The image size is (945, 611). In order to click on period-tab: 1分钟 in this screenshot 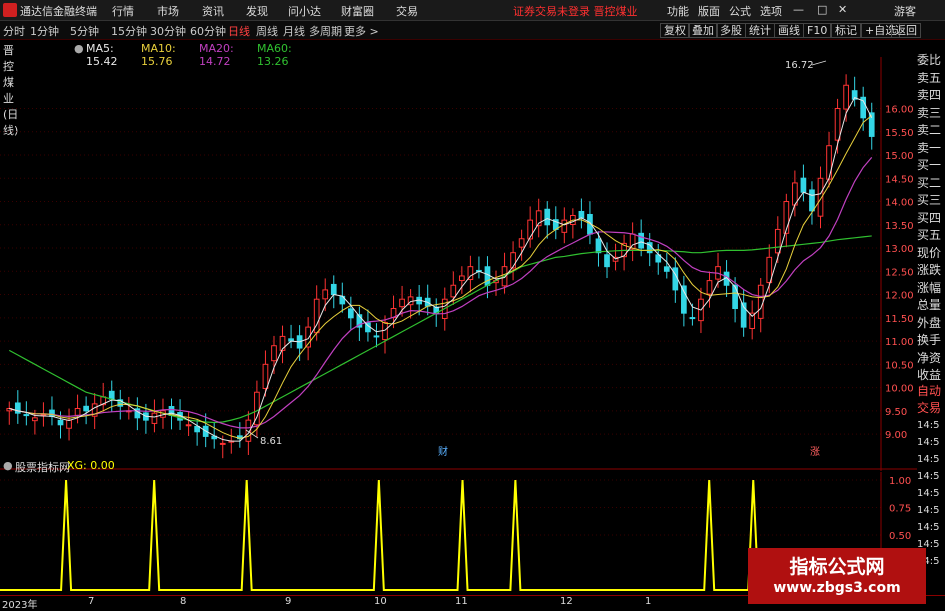, I will do `click(44, 31)`.